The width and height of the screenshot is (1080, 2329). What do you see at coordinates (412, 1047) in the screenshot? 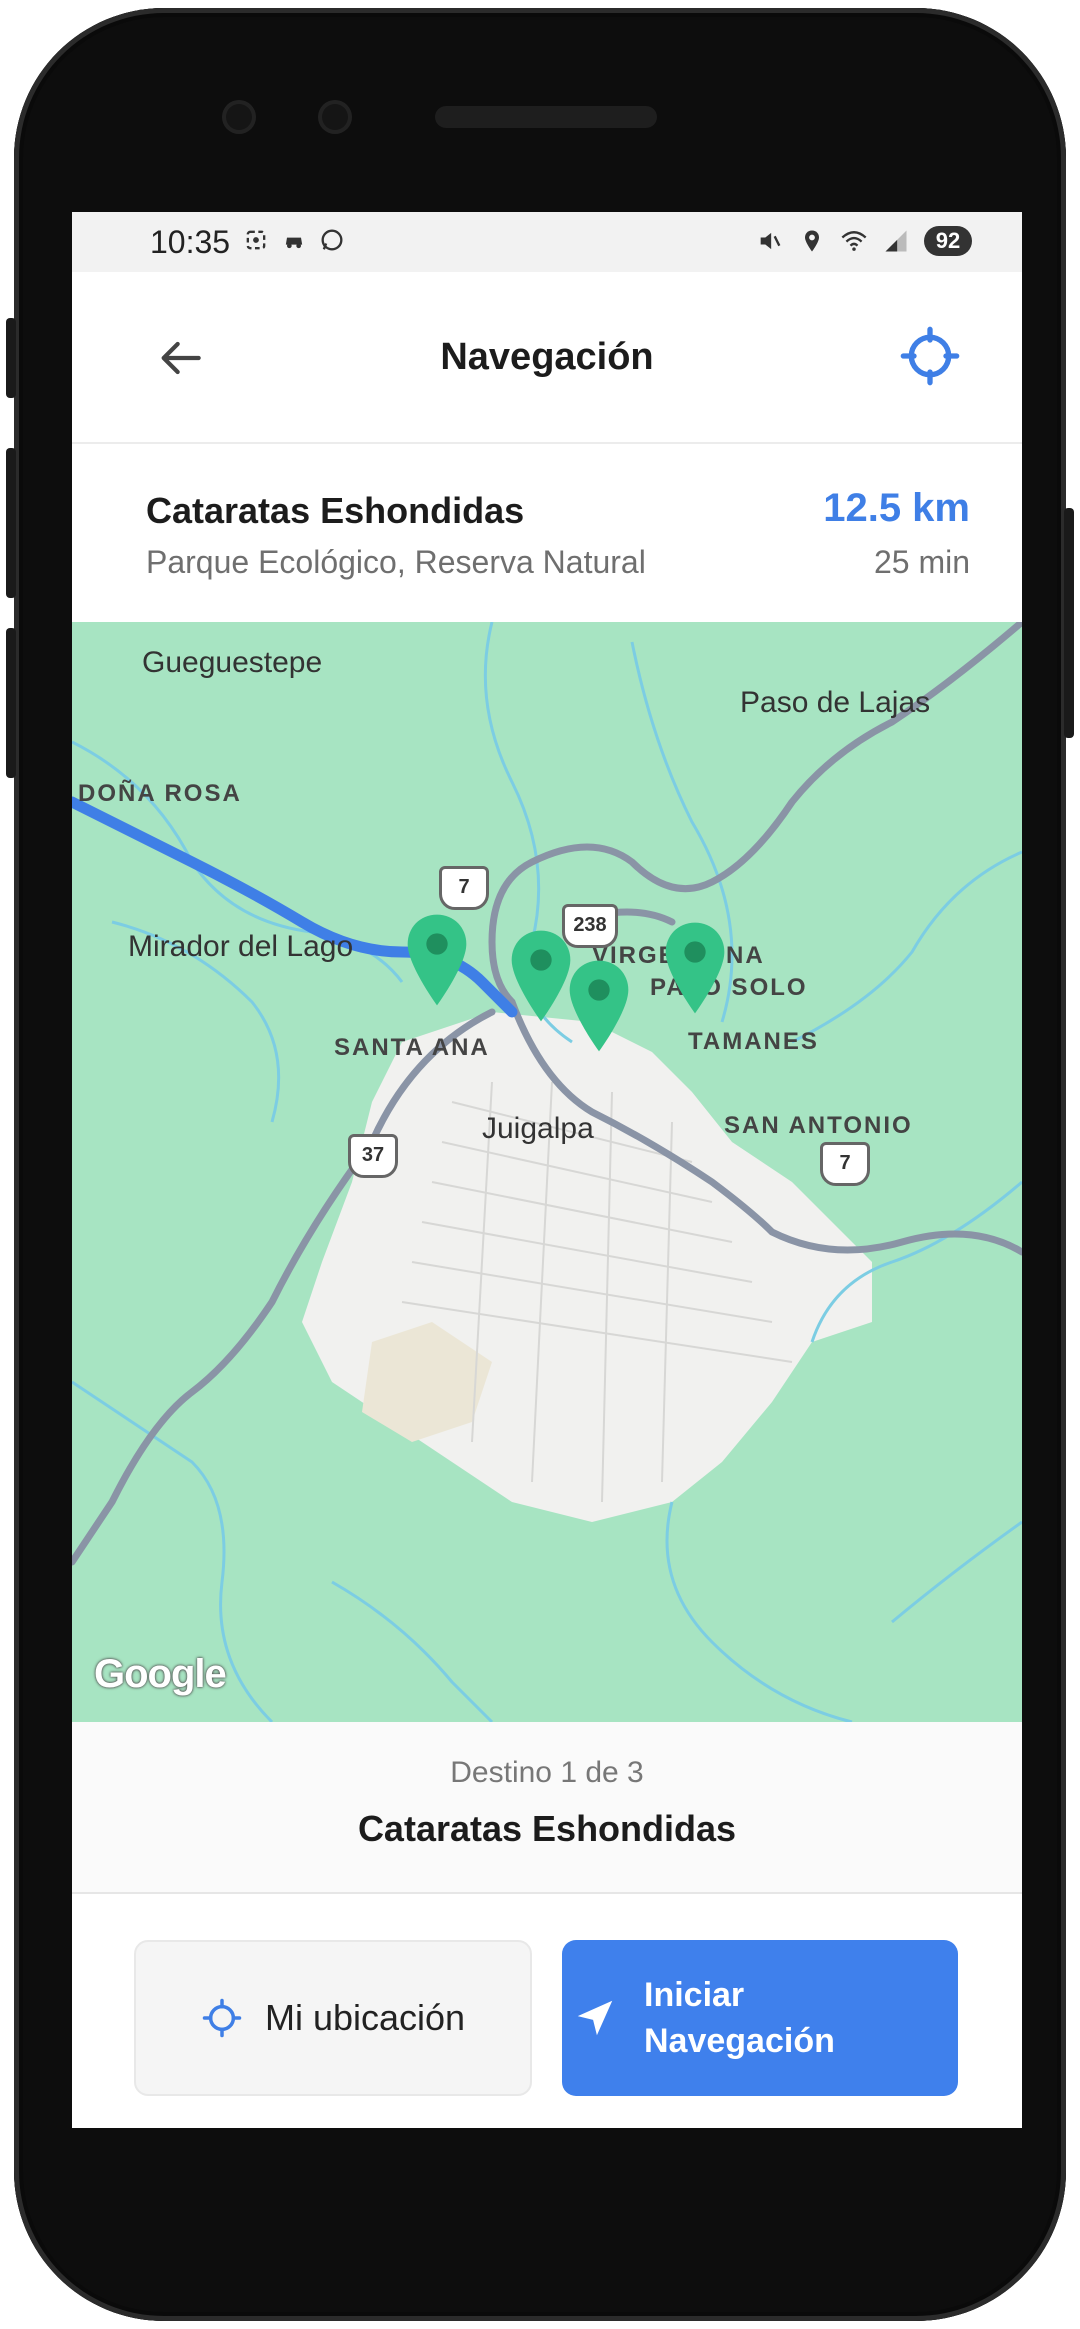
I see `map-label-santa-ana: SANTA ANA` at bounding box center [412, 1047].